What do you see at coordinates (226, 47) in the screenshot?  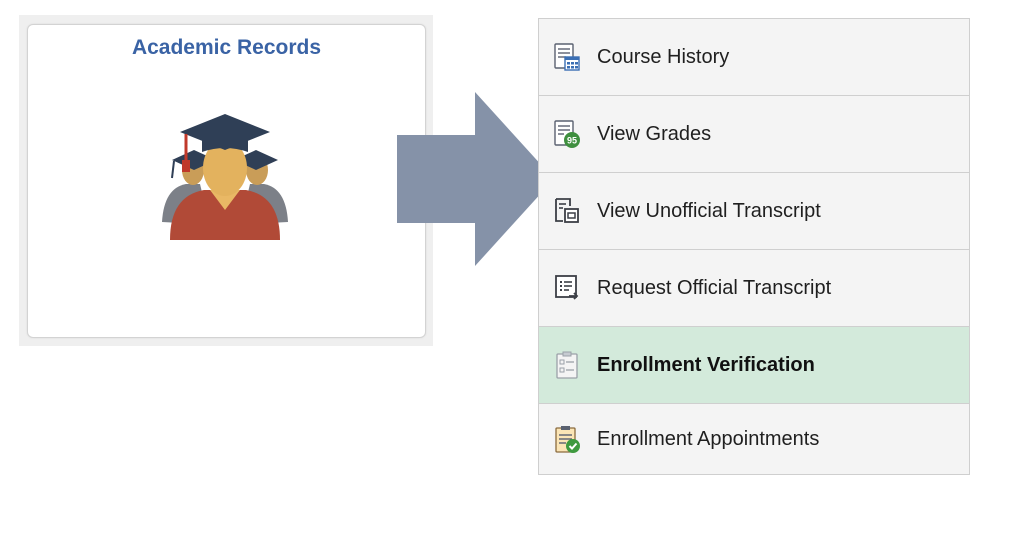 I see `tile-title: Academic Records` at bounding box center [226, 47].